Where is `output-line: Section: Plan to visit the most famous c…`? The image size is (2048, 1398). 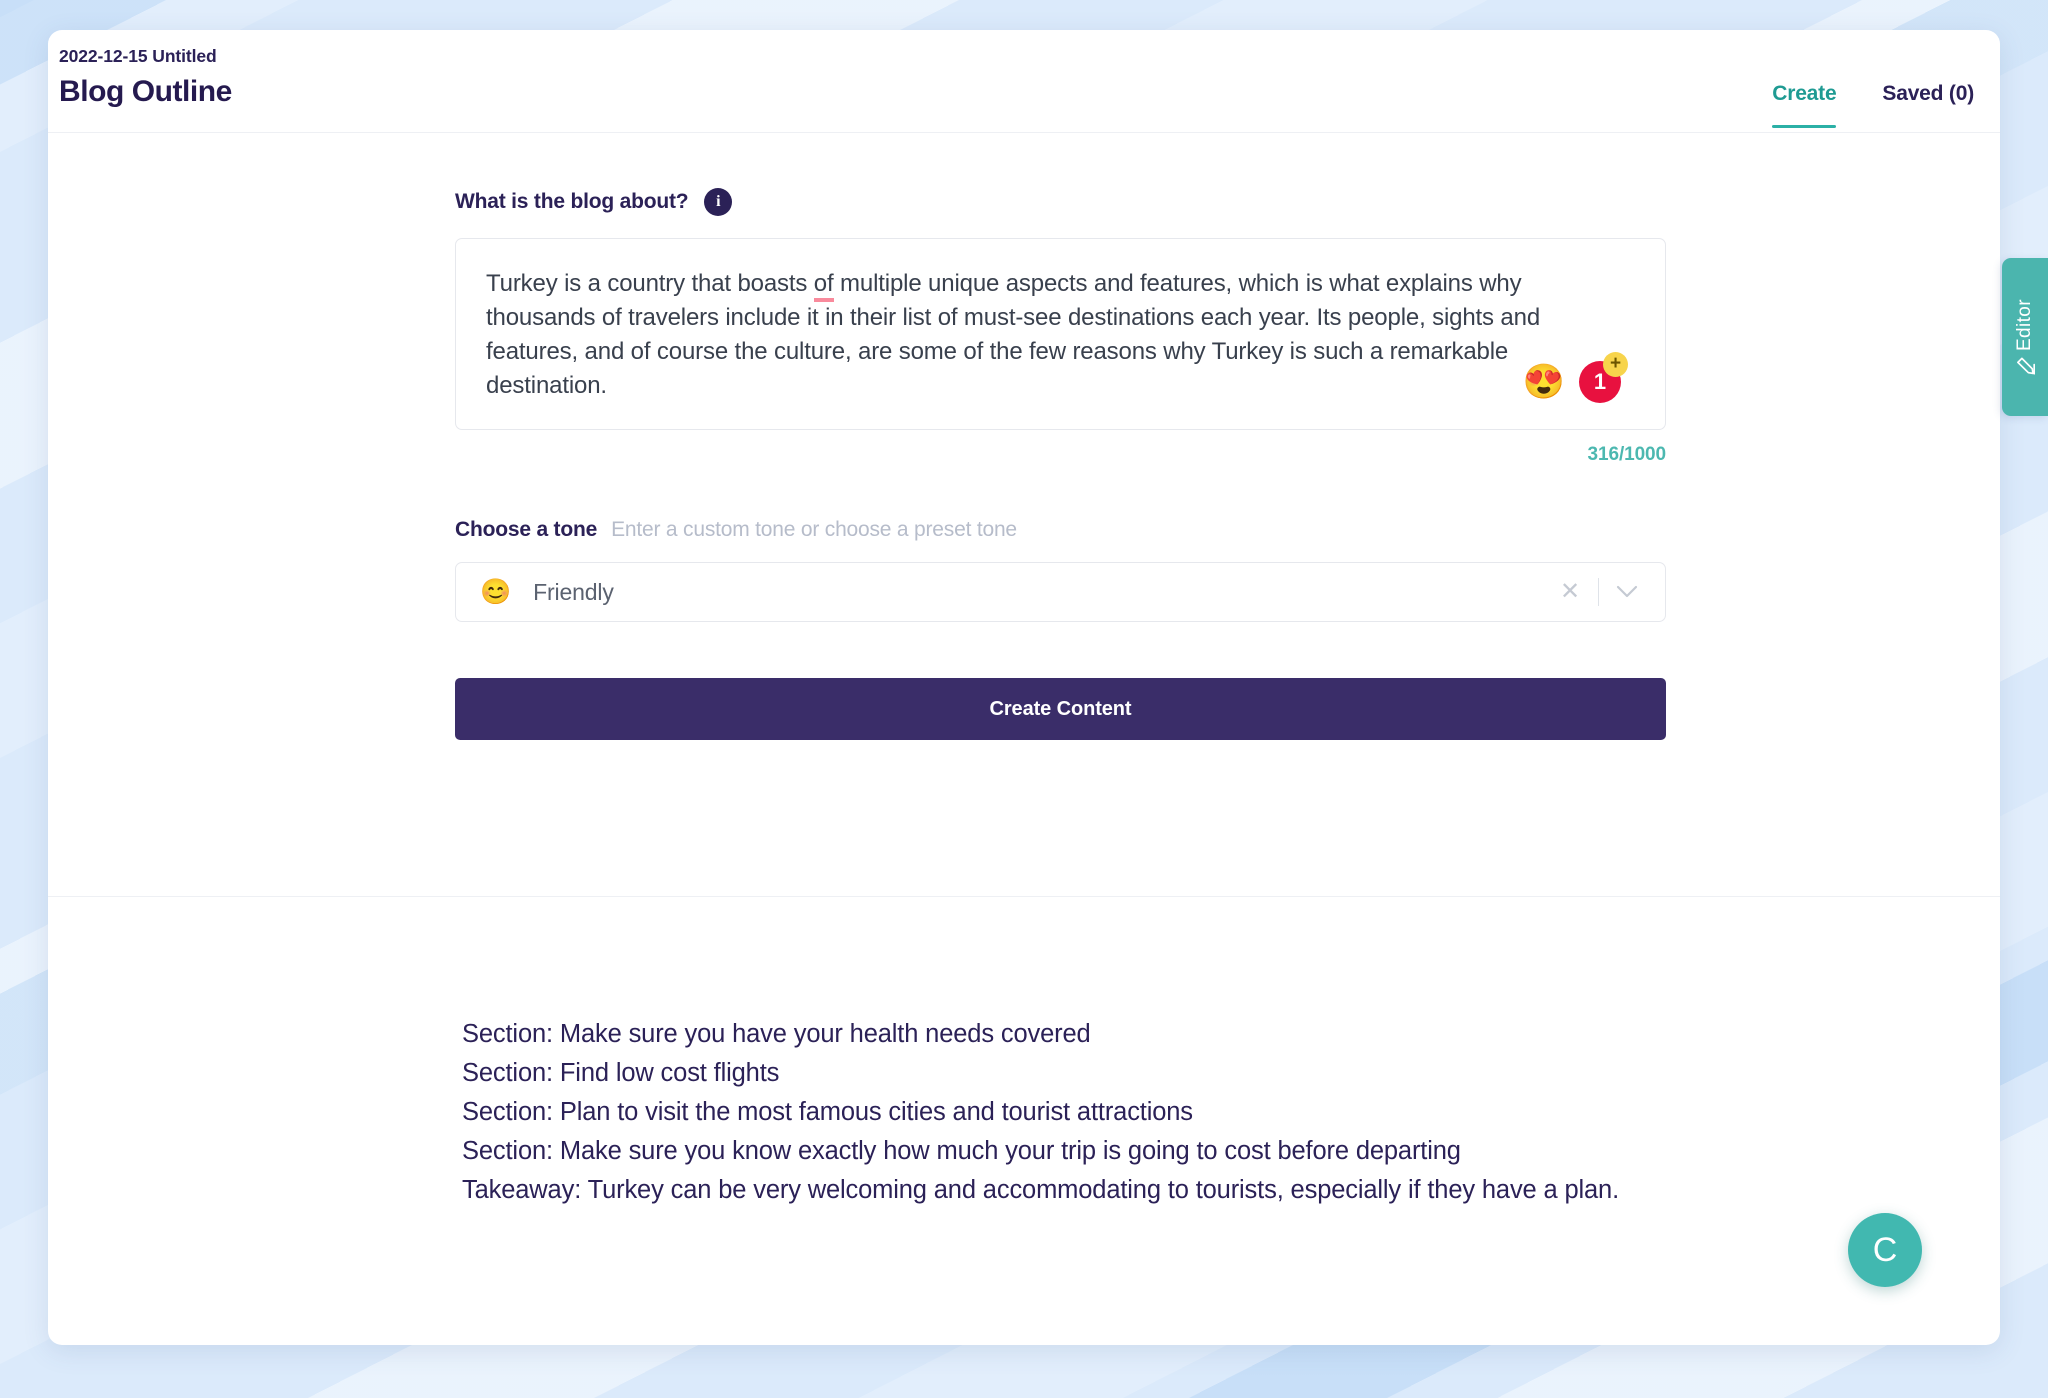
output-line: Section: Plan to visit the most famous c… is located at coordinates (827, 1112).